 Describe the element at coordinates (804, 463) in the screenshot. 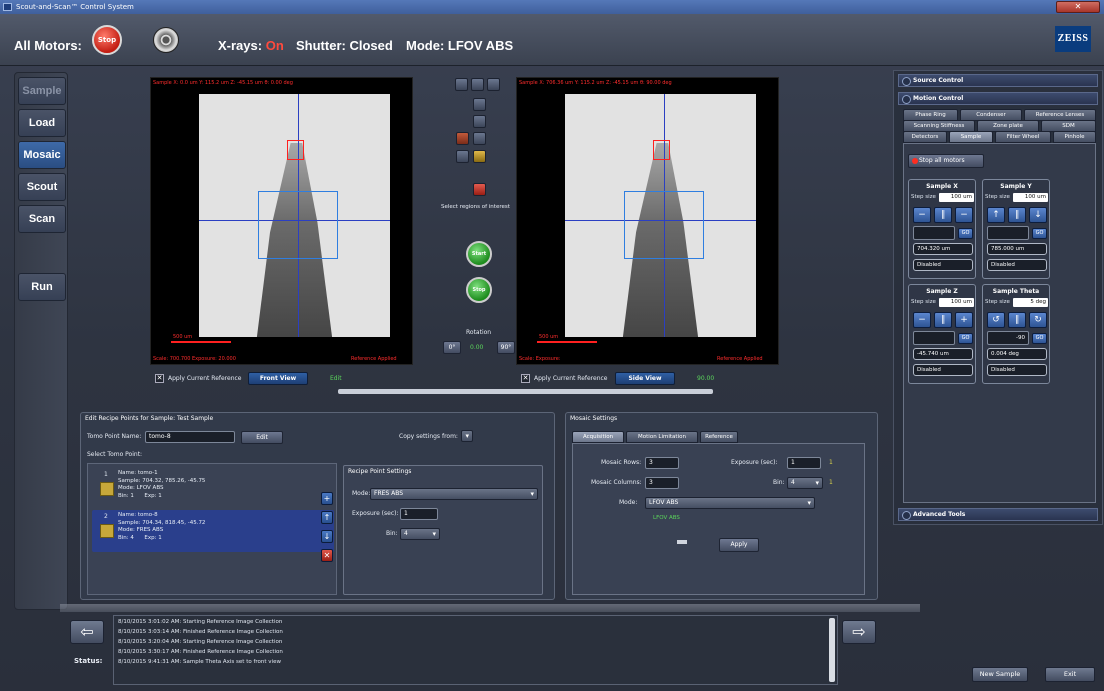

I see `mosaic-exposure-input: 1` at that location.